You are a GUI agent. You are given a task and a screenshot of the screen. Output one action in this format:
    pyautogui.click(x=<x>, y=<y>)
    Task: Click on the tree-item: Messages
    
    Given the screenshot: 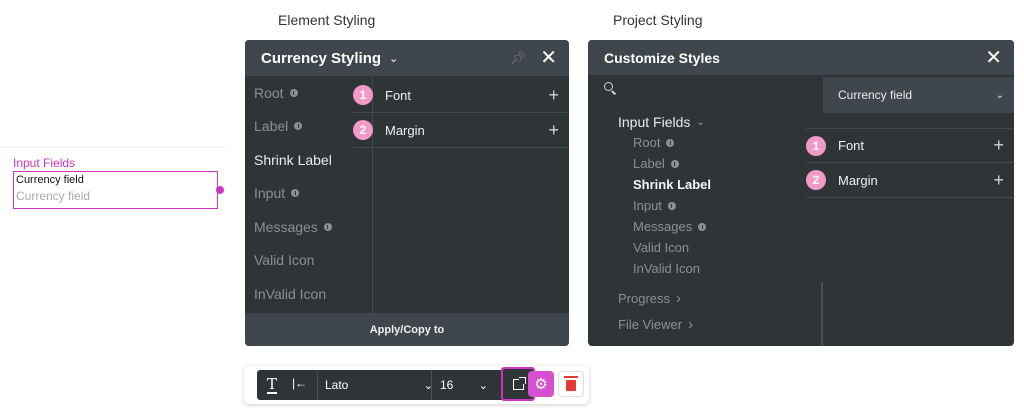 What is the action you would take?
    pyautogui.click(x=664, y=226)
    